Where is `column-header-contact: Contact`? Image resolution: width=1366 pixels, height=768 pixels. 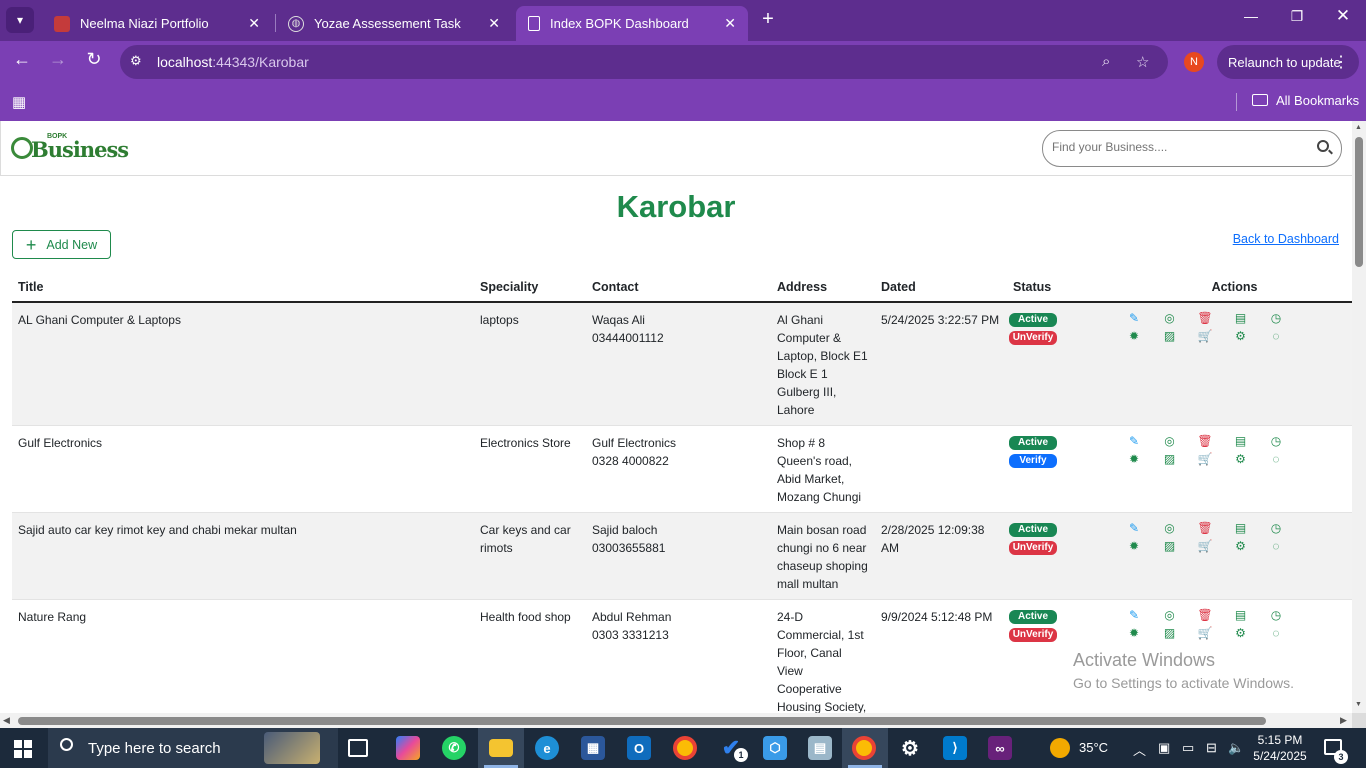
column-header-contact: Contact is located at coordinates (678, 289).